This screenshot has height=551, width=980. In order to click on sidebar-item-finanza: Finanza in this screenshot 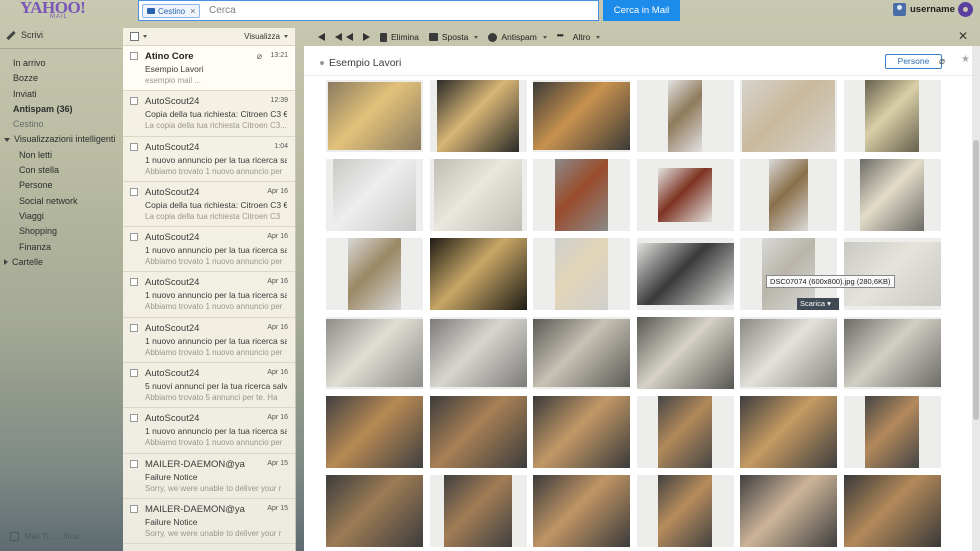, I will do `click(61, 247)`.